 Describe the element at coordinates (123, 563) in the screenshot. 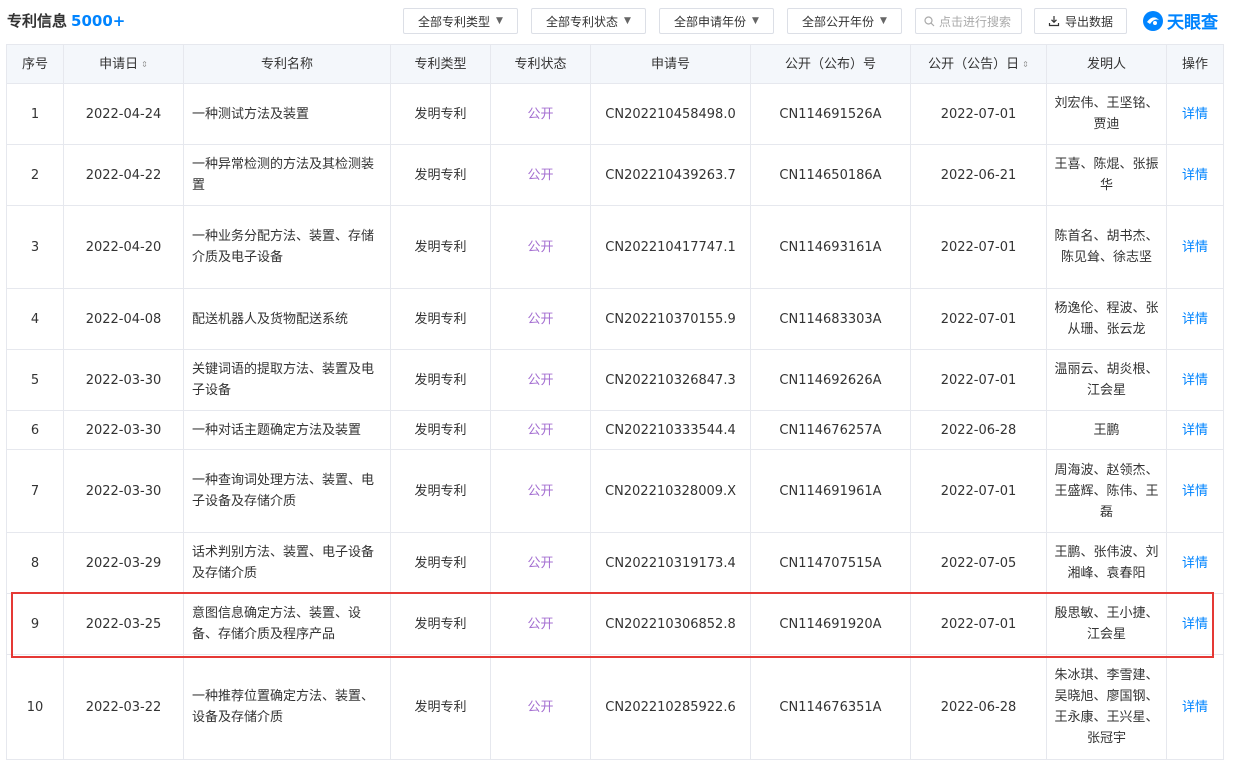

I see `application-date: 2022-03-29` at that location.